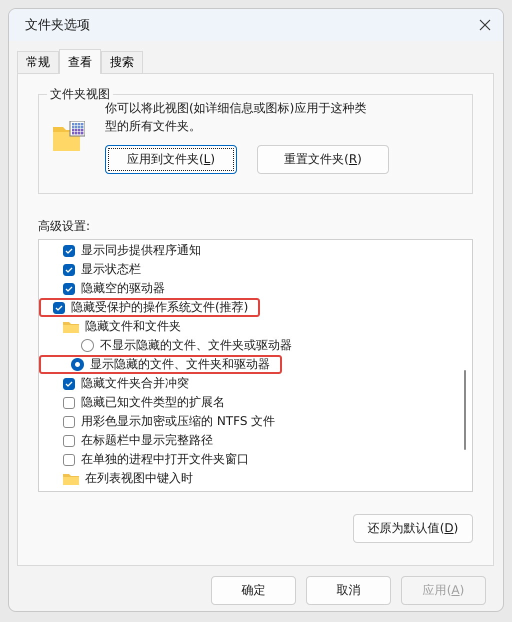 This screenshot has height=622, width=512. What do you see at coordinates (153, 402) in the screenshot?
I see `option-label: 隐藏已知文件类型的扩展名` at bounding box center [153, 402].